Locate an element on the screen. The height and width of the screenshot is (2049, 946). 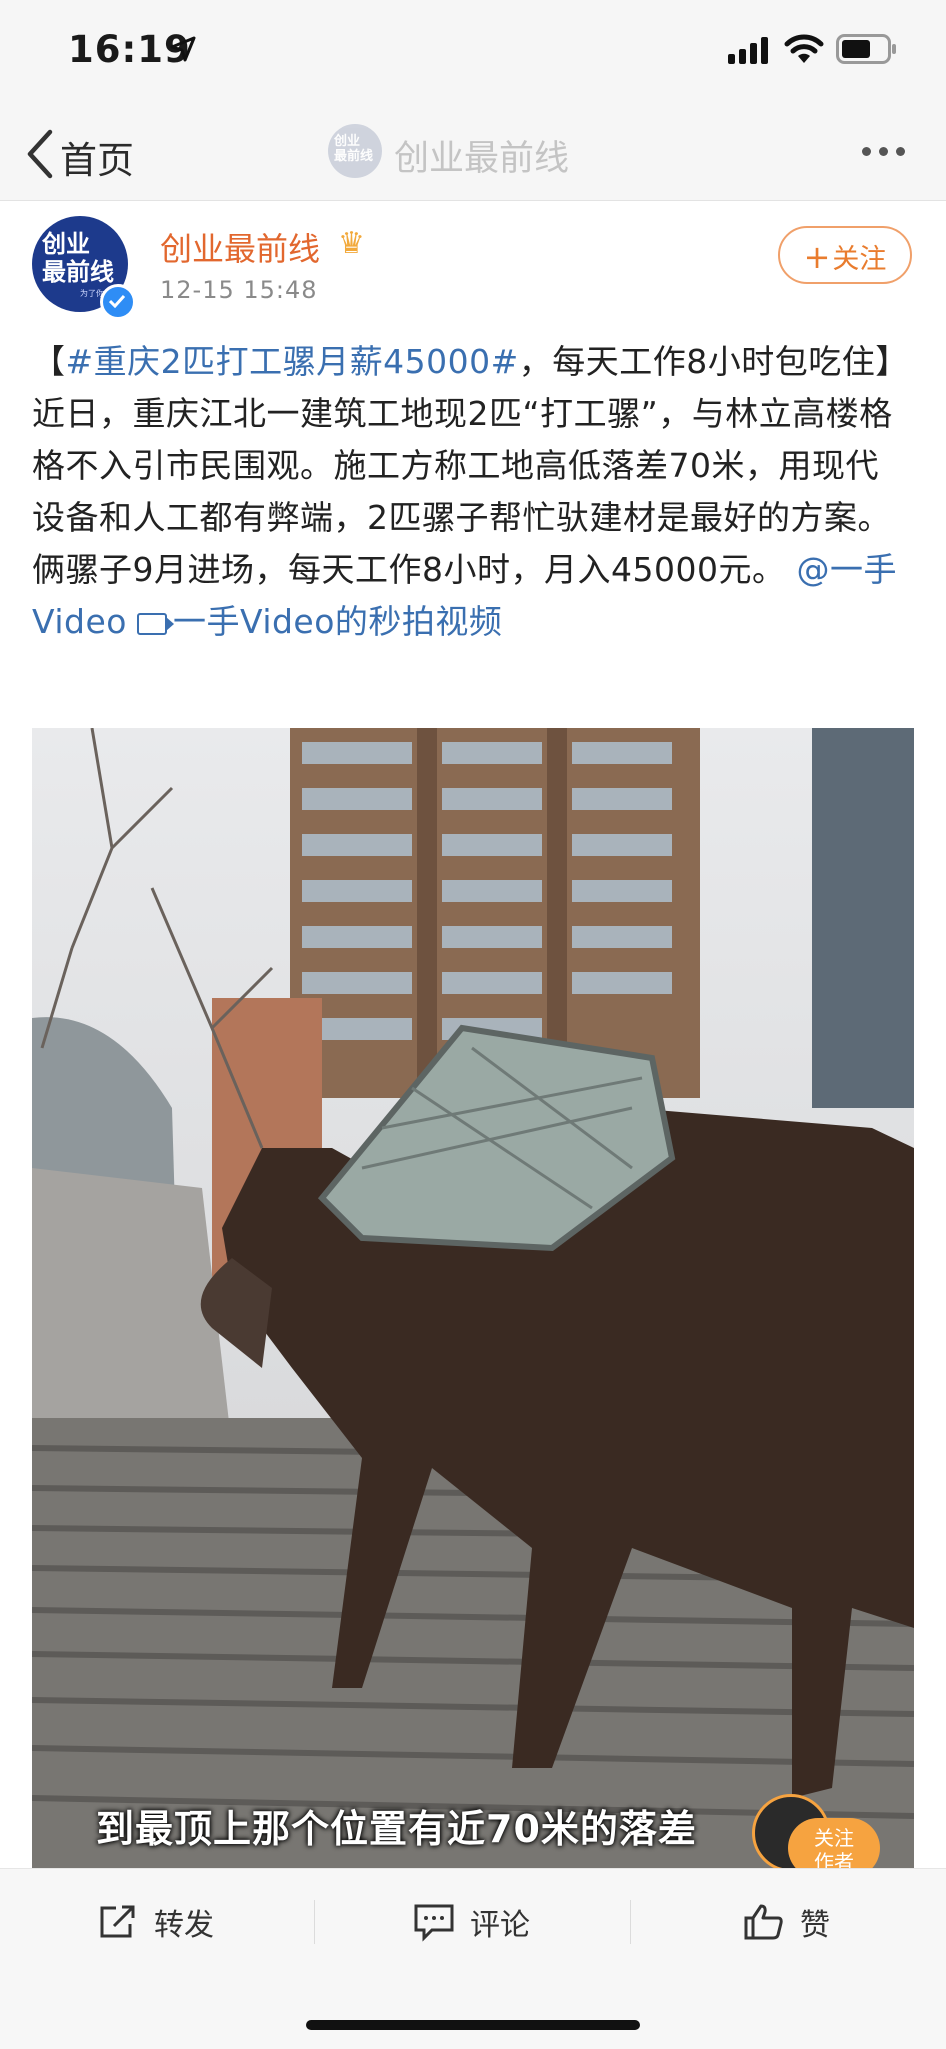
hashtag-link: #重庆2匹打工骡月薪45000# is located at coordinates (292, 361).